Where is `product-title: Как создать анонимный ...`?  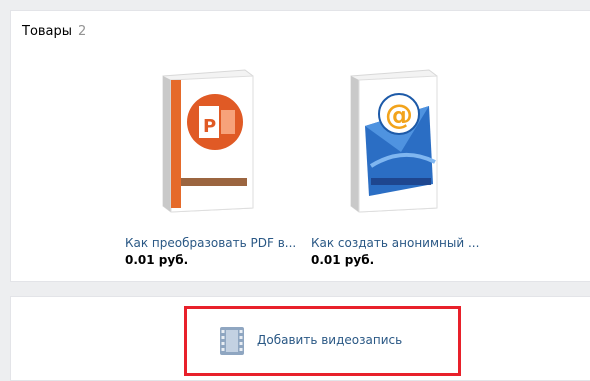 product-title: Как создать анонимный ... is located at coordinates (401, 243).